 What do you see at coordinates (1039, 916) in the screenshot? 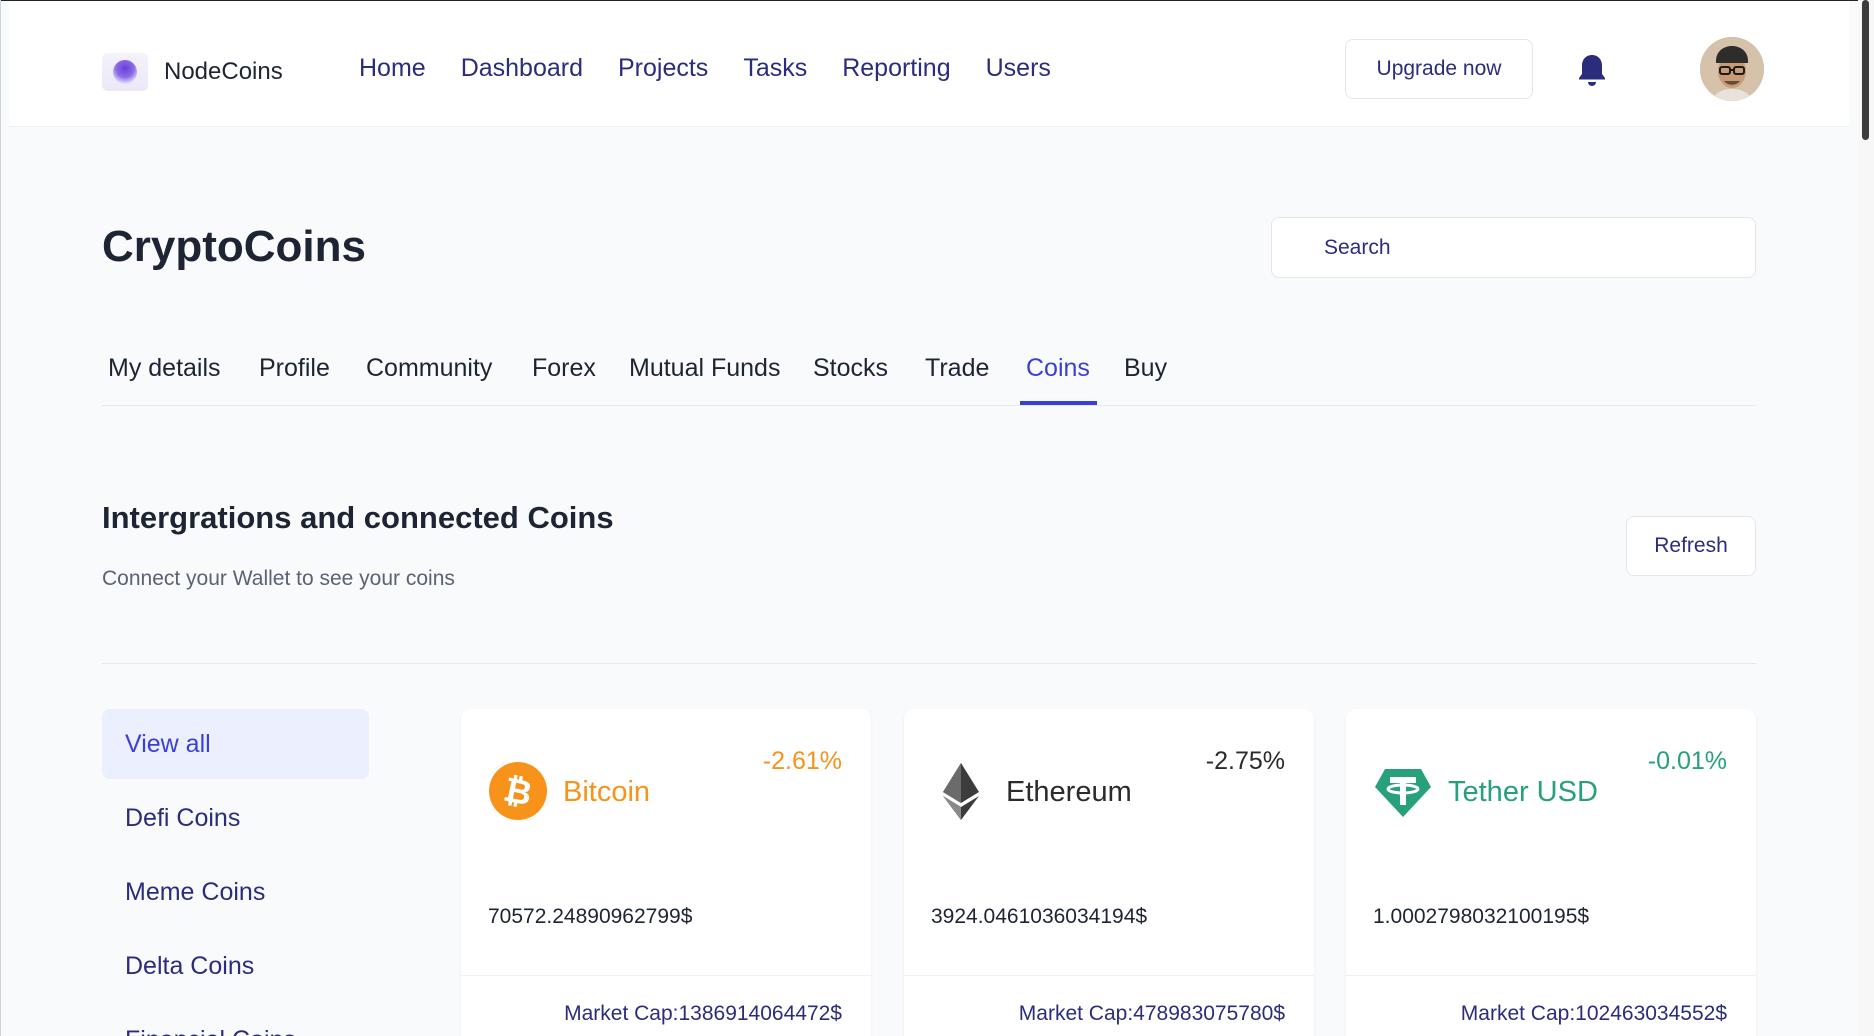
I see `coin-price: 3924.0461036034194$` at bounding box center [1039, 916].